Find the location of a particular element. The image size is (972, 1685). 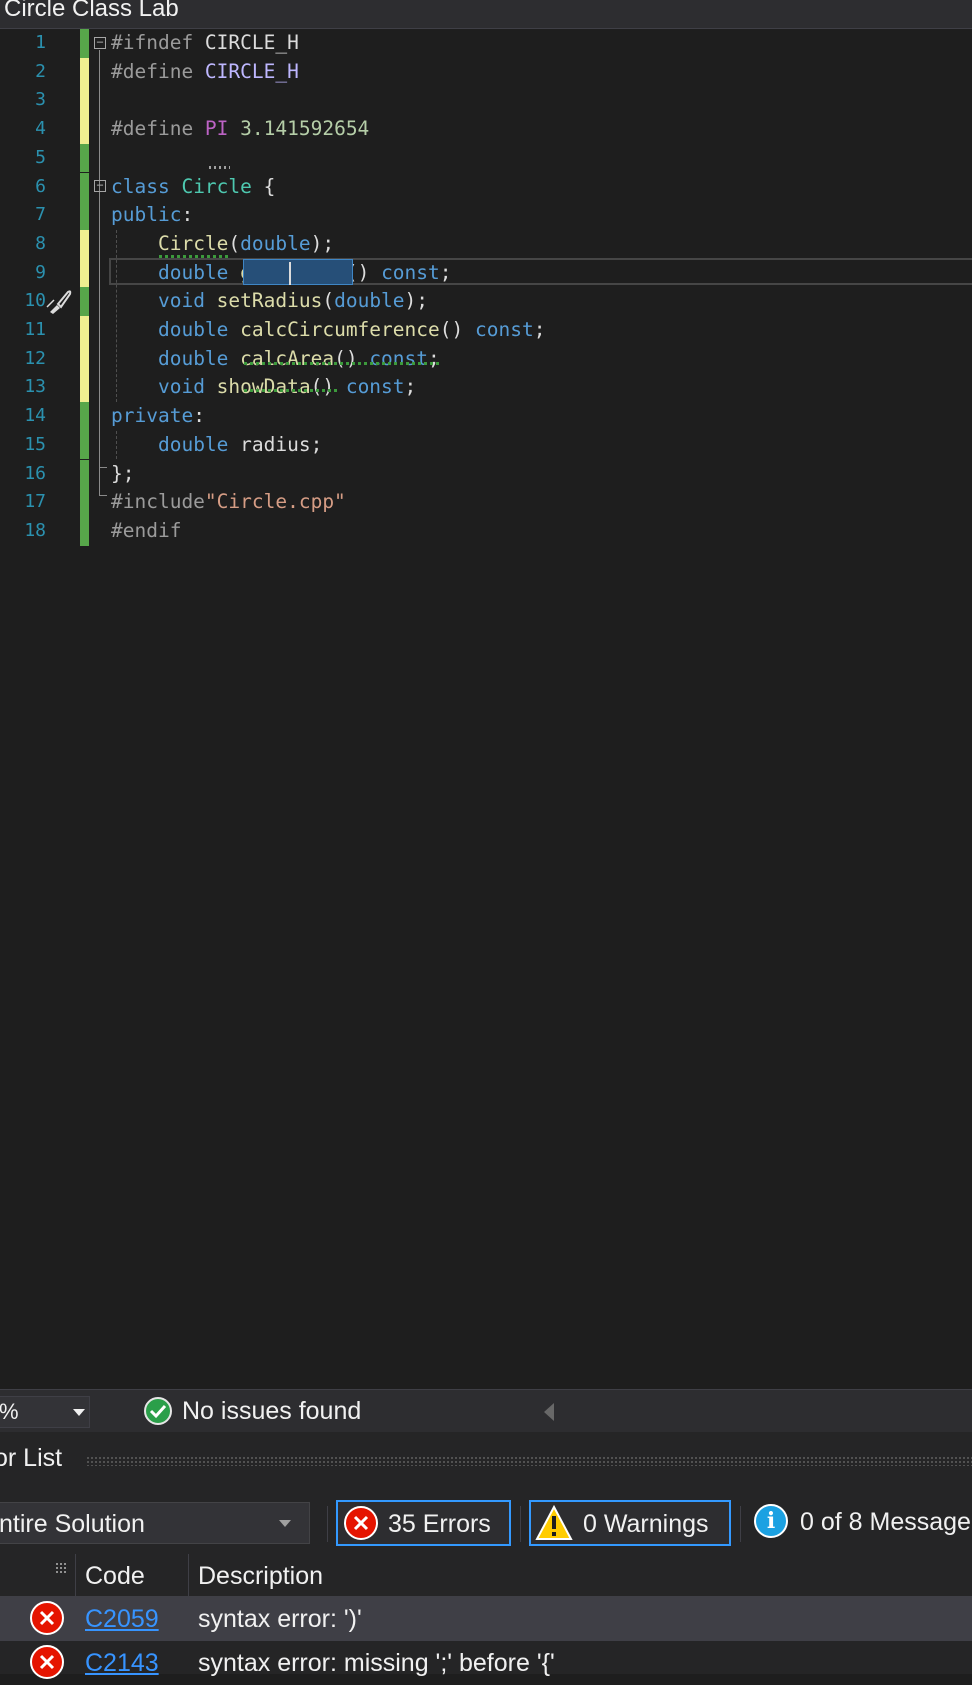

code-token: #endif is located at coordinates (146, 530).